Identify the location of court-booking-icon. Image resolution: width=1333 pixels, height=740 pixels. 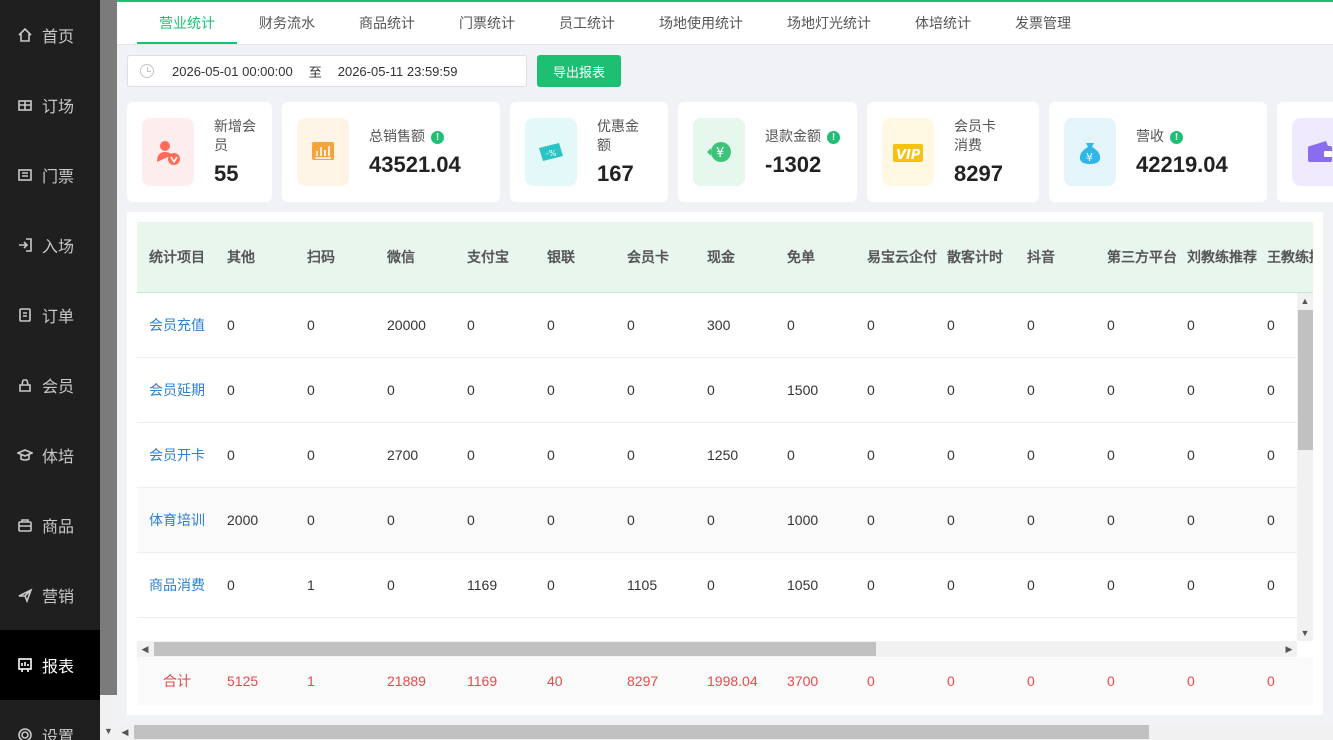
(25, 105).